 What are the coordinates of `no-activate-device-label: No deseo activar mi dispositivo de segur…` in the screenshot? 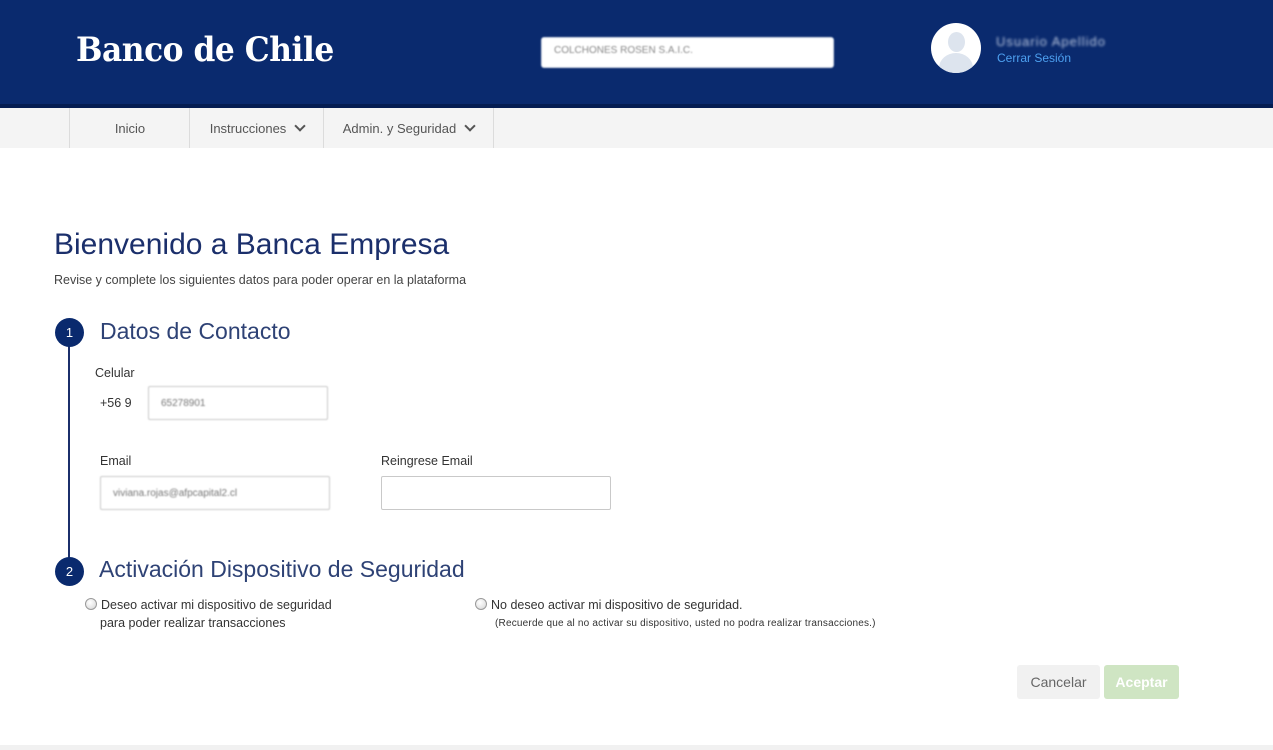 It's located at (617, 605).